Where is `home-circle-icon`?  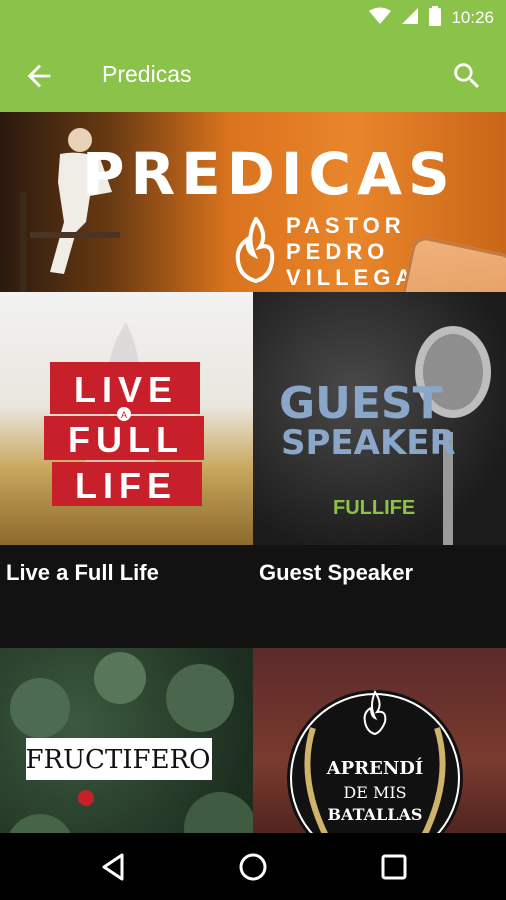 home-circle-icon is located at coordinates (253, 867).